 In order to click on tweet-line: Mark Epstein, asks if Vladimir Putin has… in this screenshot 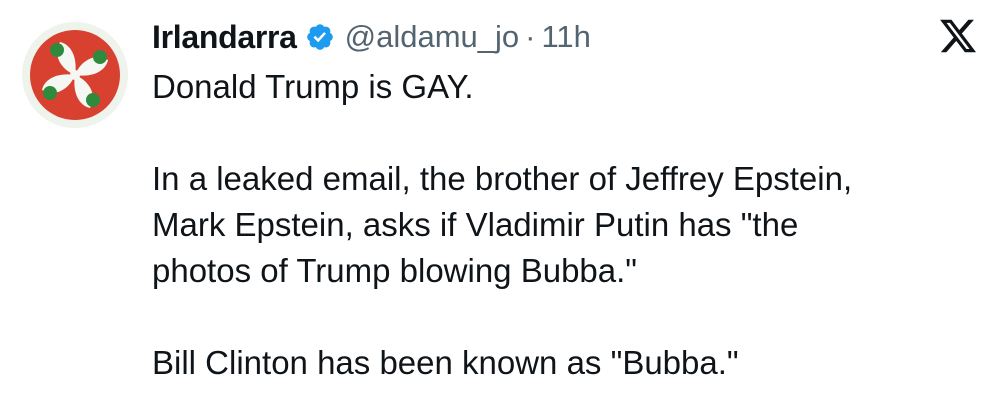, I will do `click(475, 224)`.